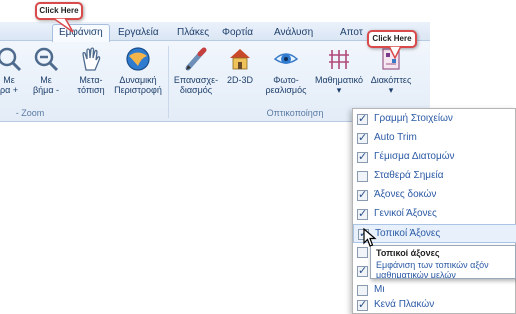 This screenshot has height=314, width=516. What do you see at coordinates (91, 90) in the screenshot?
I see `pan-label2: τόπιση` at bounding box center [91, 90].